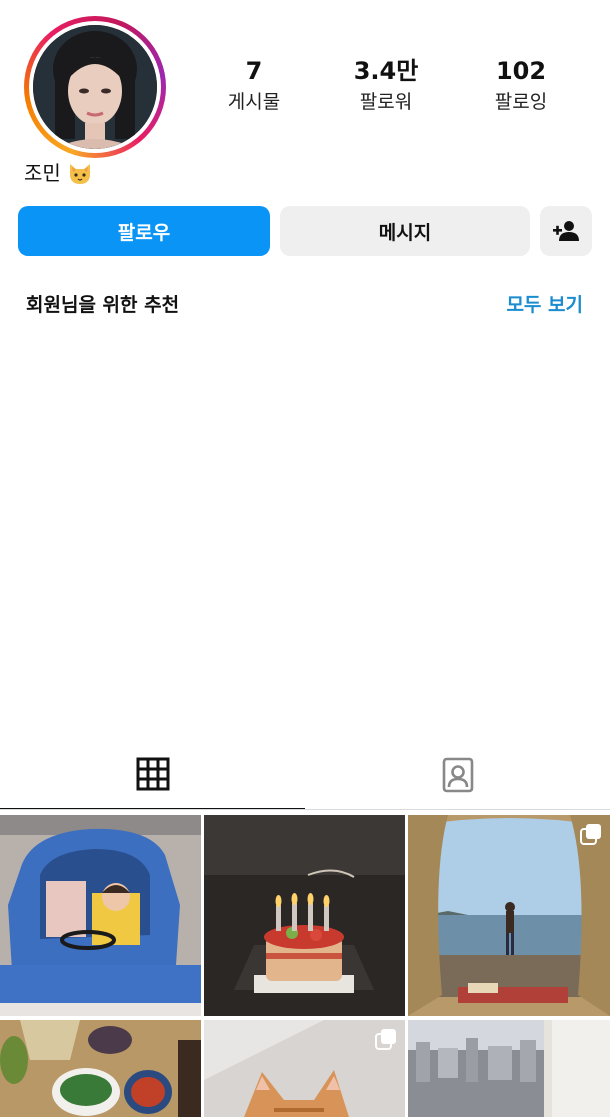 The width and height of the screenshot is (610, 1117). Describe the element at coordinates (254, 102) in the screenshot. I see `posts-count-label: 게시물` at that location.